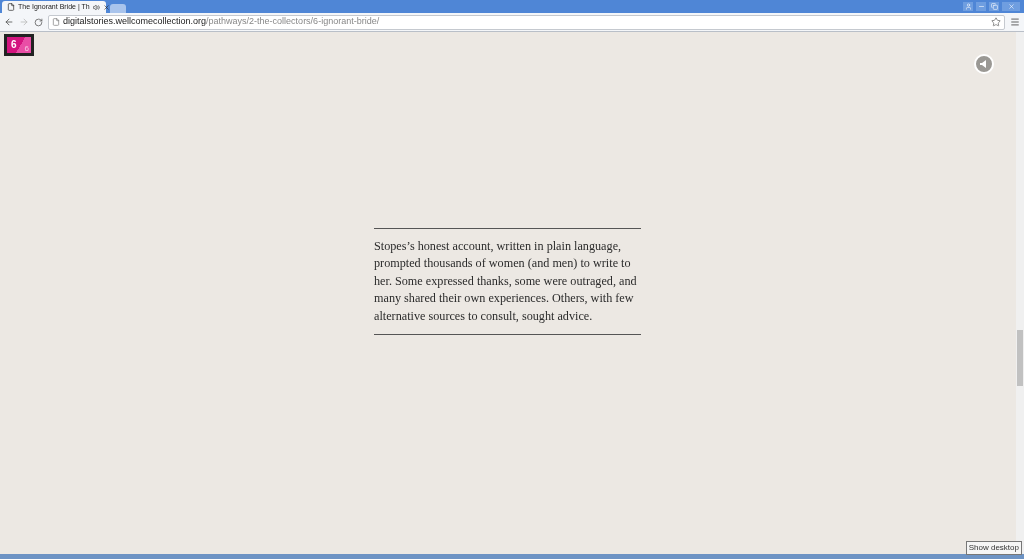 The image size is (1024, 559). I want to click on reload-icon, so click(38, 22).